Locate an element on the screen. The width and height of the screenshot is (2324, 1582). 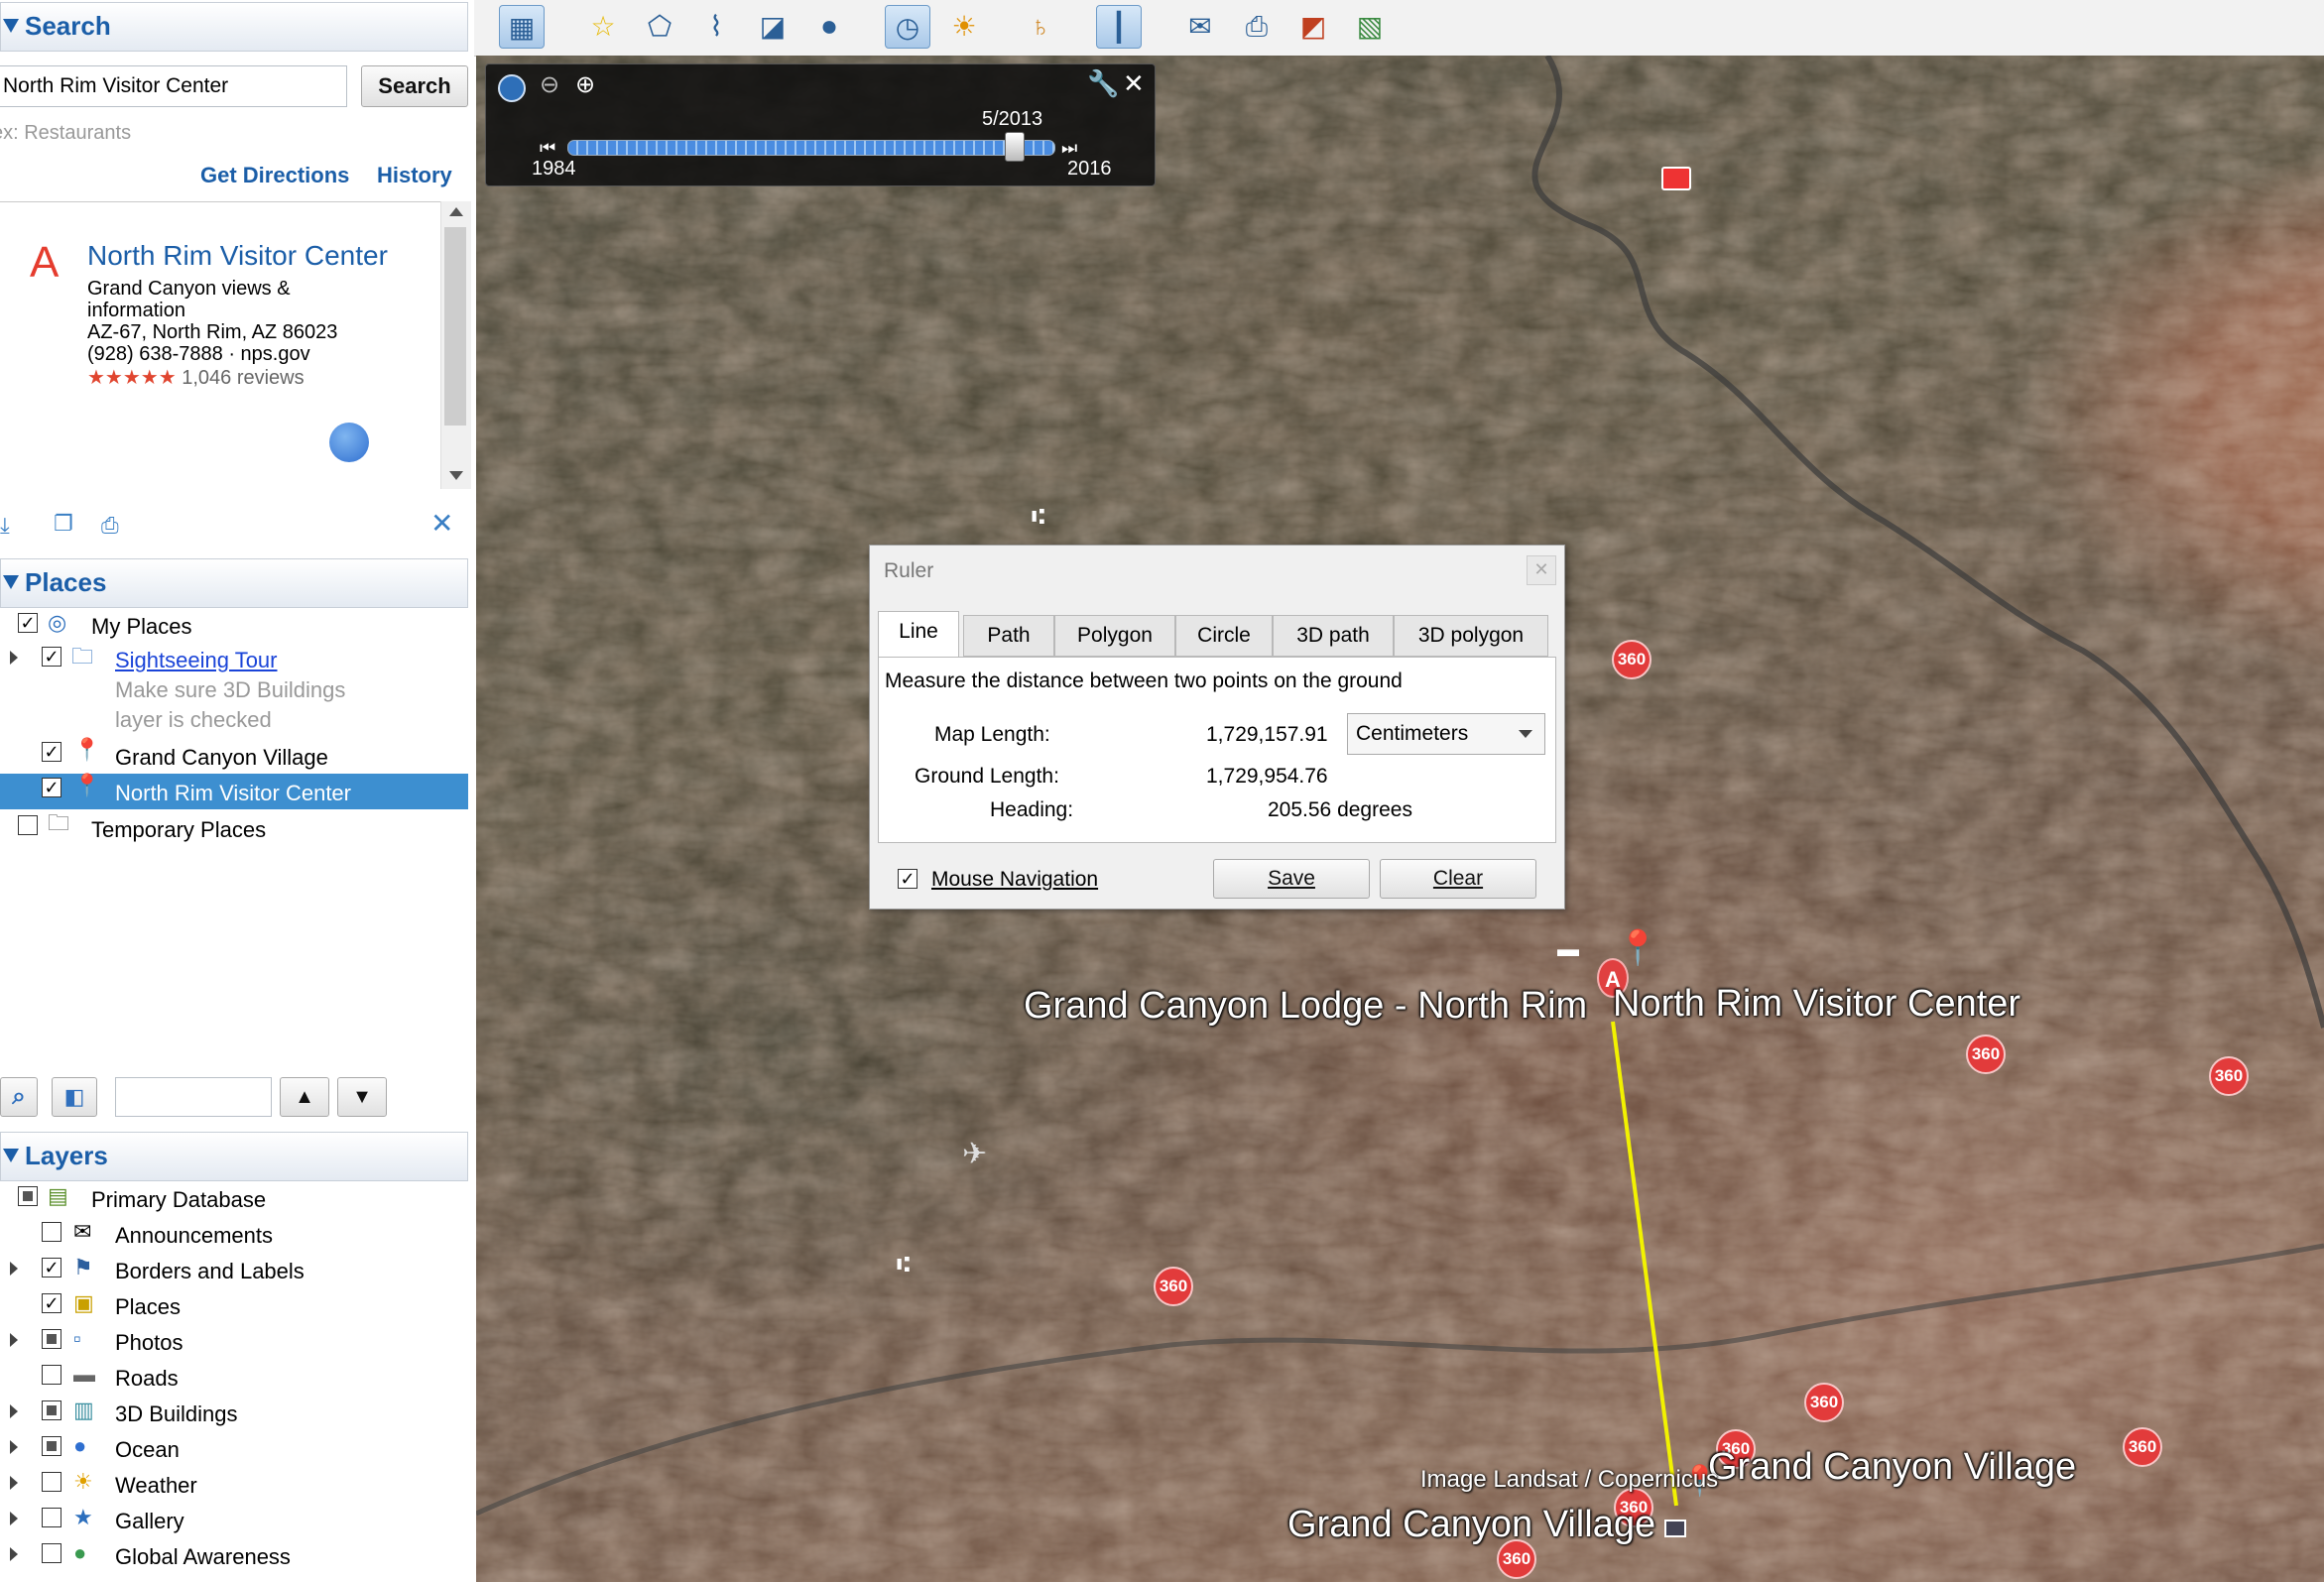
search-places-icon: ⌕ is located at coordinates (19, 1097).